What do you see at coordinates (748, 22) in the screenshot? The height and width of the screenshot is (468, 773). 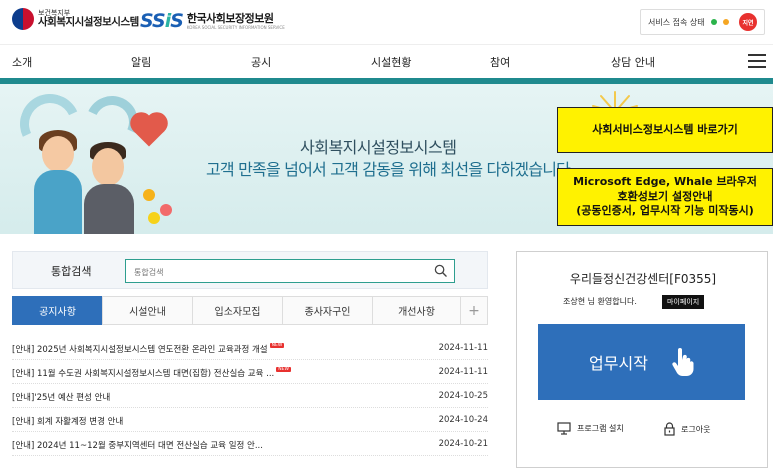 I see `status-badge: 지연` at bounding box center [748, 22].